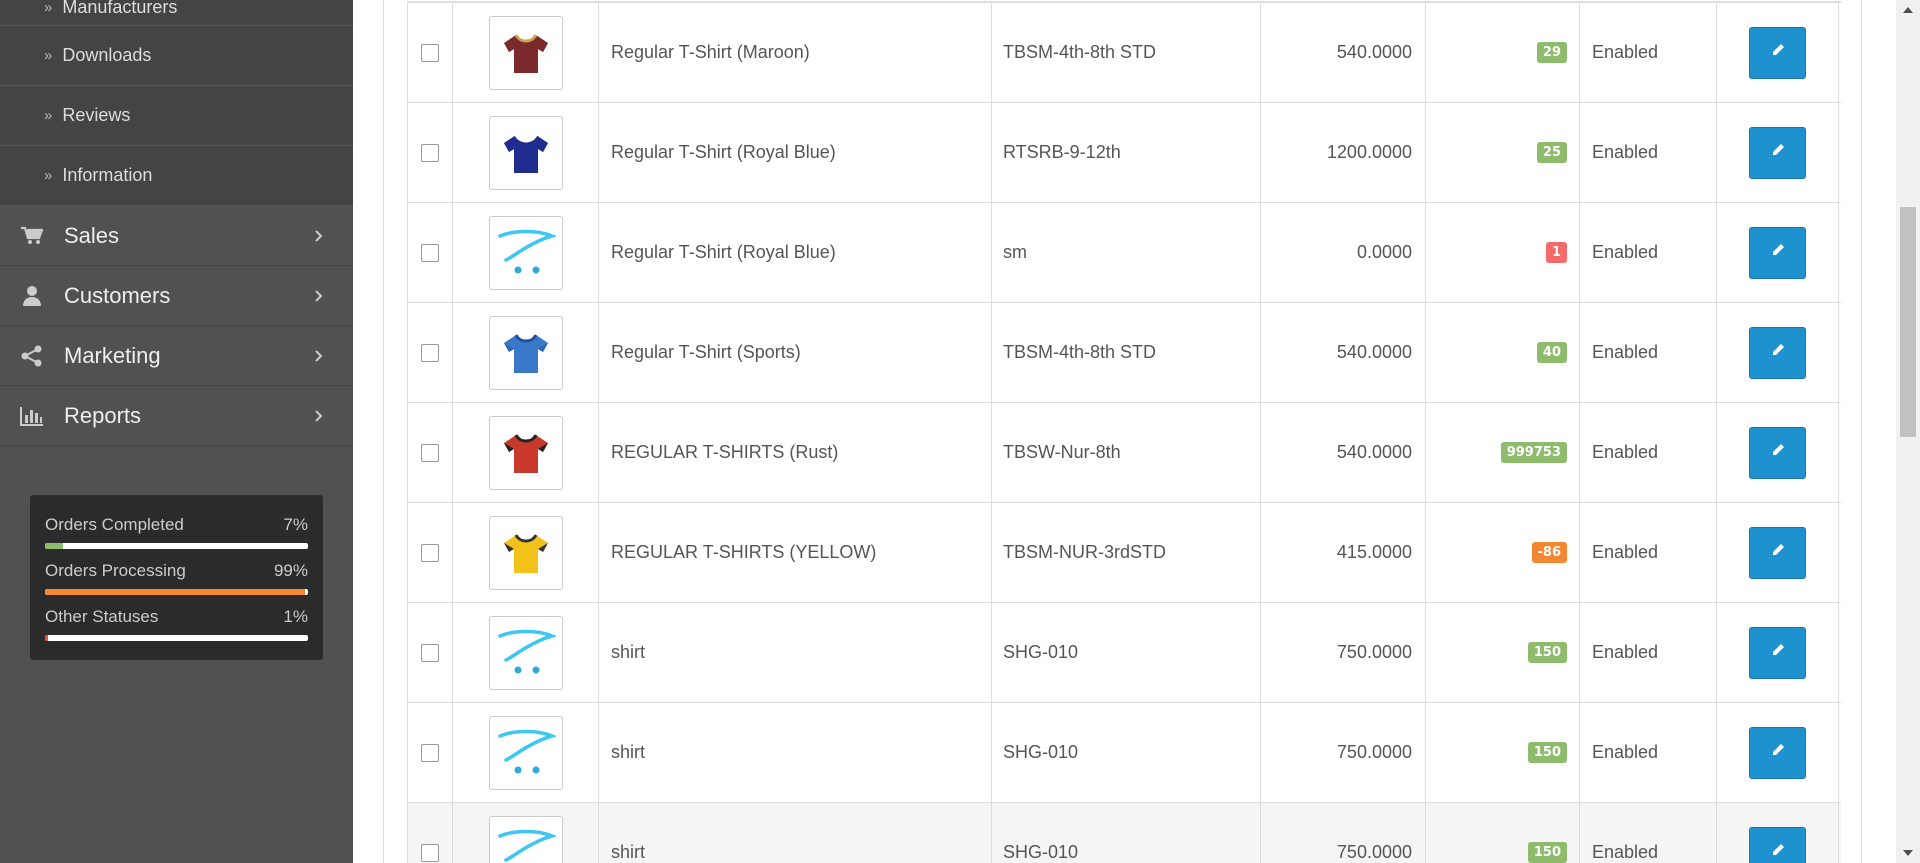  I want to click on scrollbar, so click(1908, 431).